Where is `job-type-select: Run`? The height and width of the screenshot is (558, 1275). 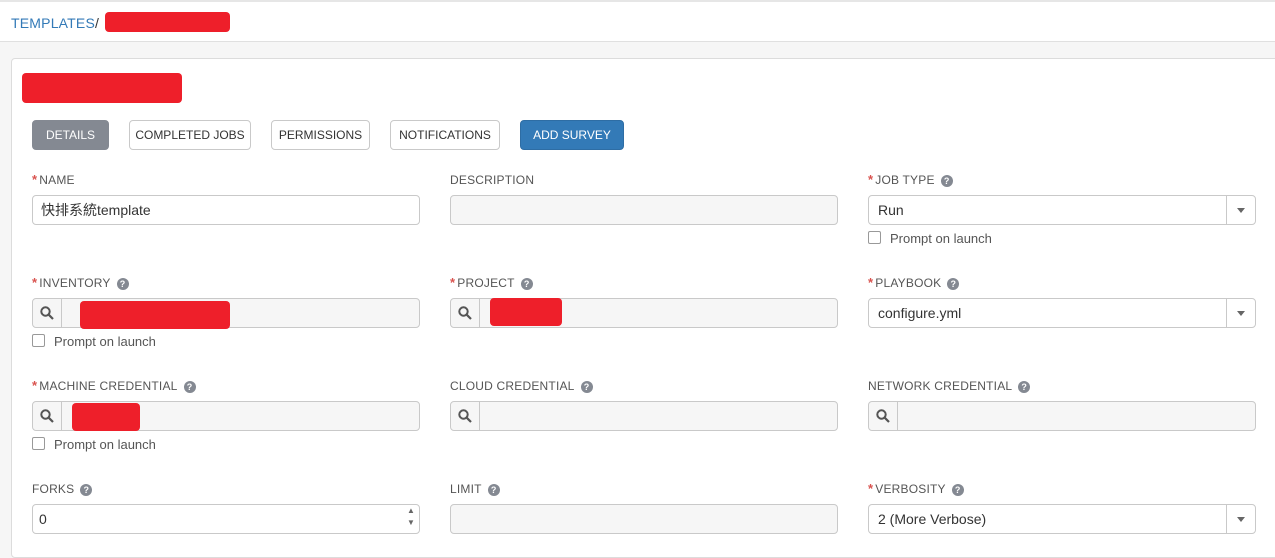
job-type-select: Run is located at coordinates (1062, 210).